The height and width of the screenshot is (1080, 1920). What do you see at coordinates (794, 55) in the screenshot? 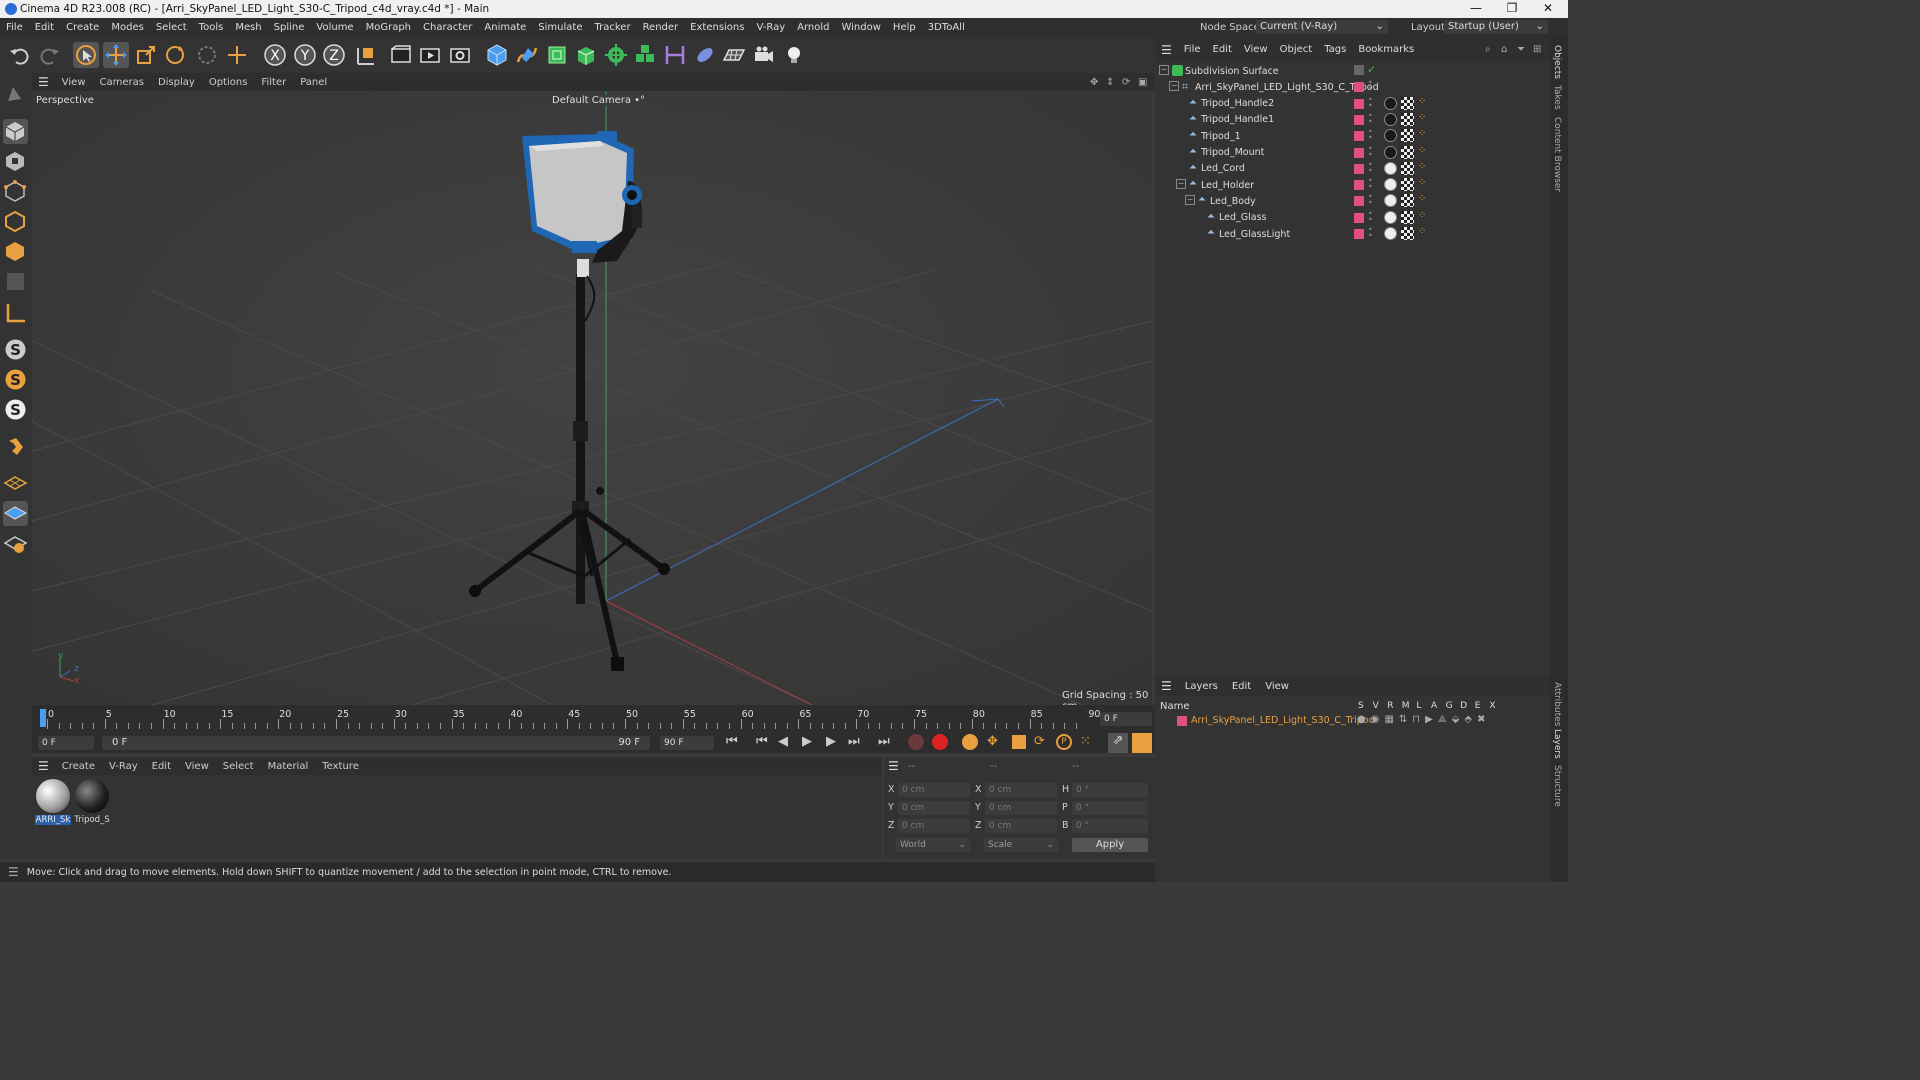
I see `light-button` at bounding box center [794, 55].